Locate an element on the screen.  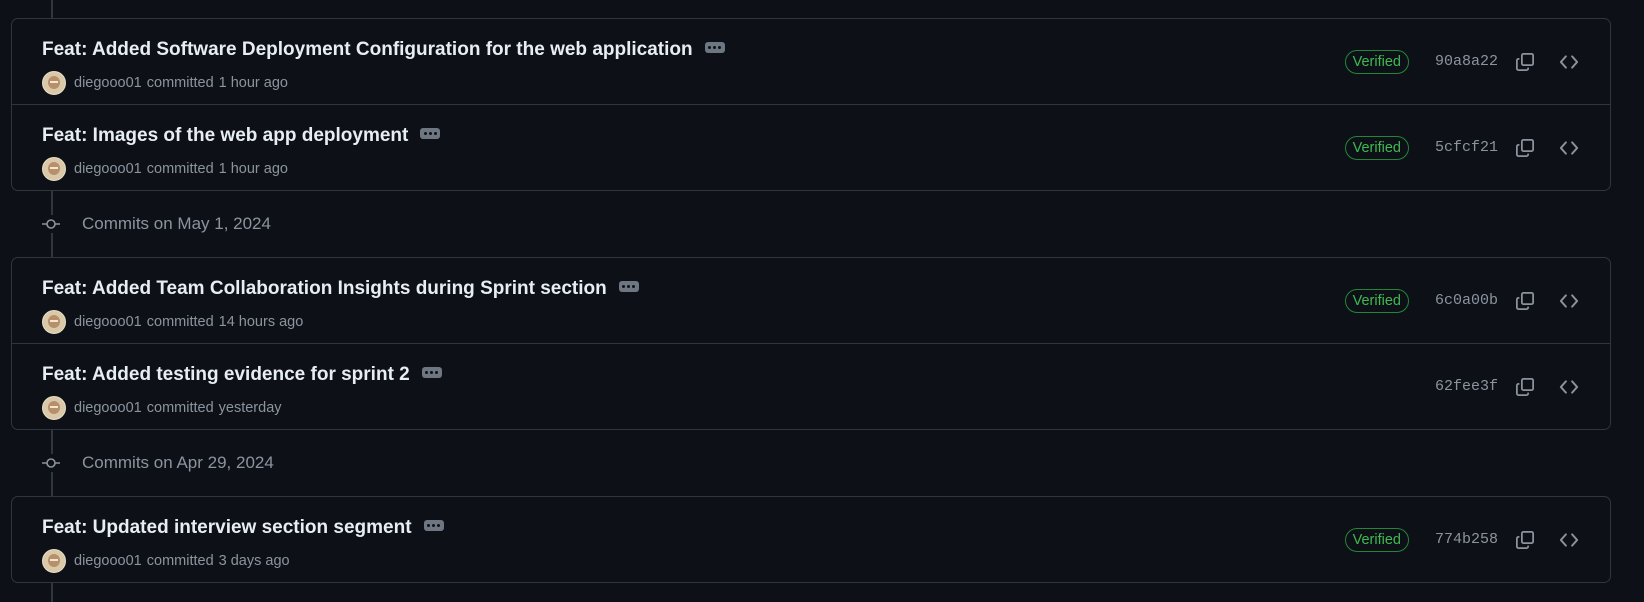
commit-time: 3 days ago is located at coordinates (254, 561).